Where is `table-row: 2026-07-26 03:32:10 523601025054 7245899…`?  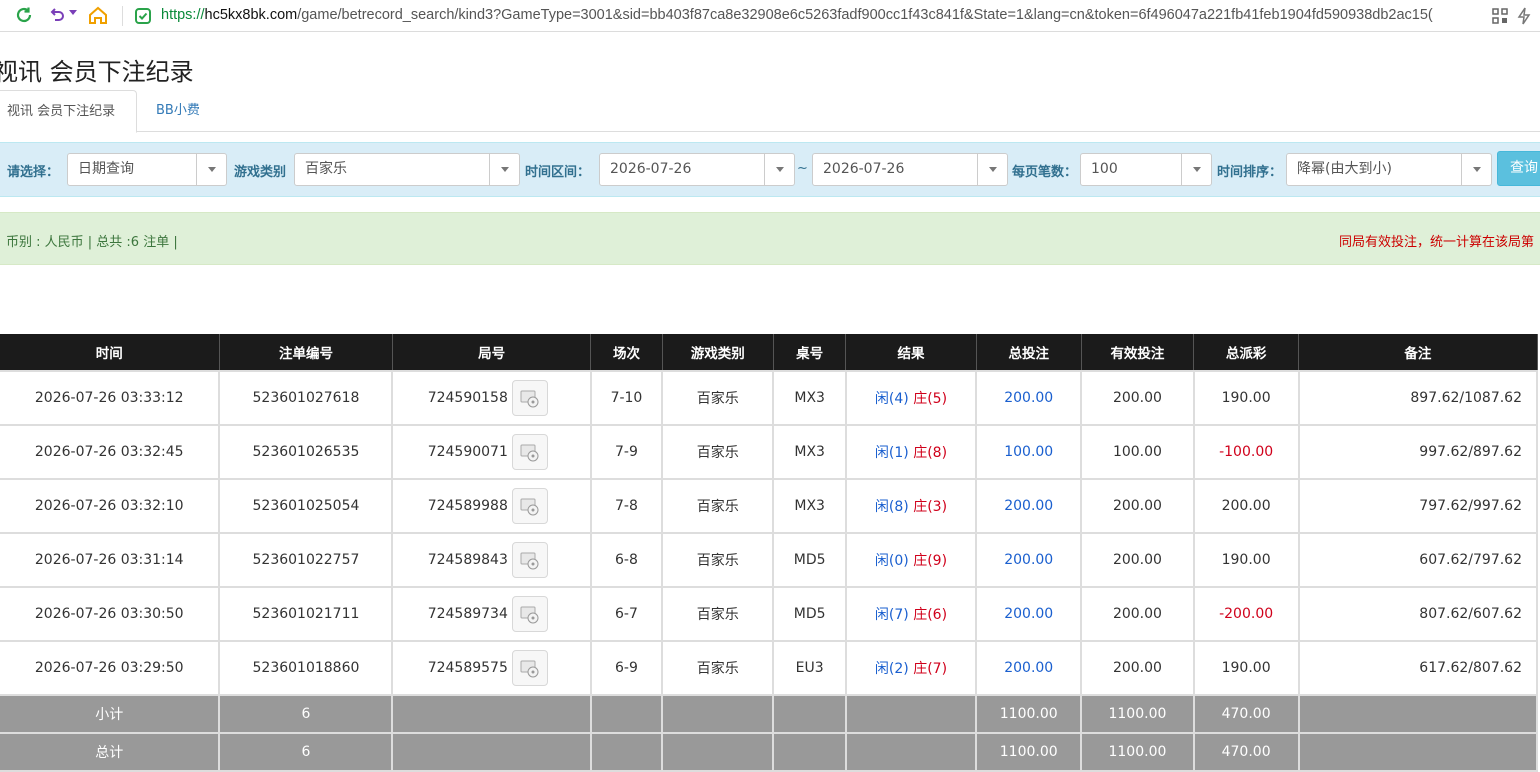 table-row: 2026-07-26 03:32:10 523601025054 7245899… is located at coordinates (769, 506).